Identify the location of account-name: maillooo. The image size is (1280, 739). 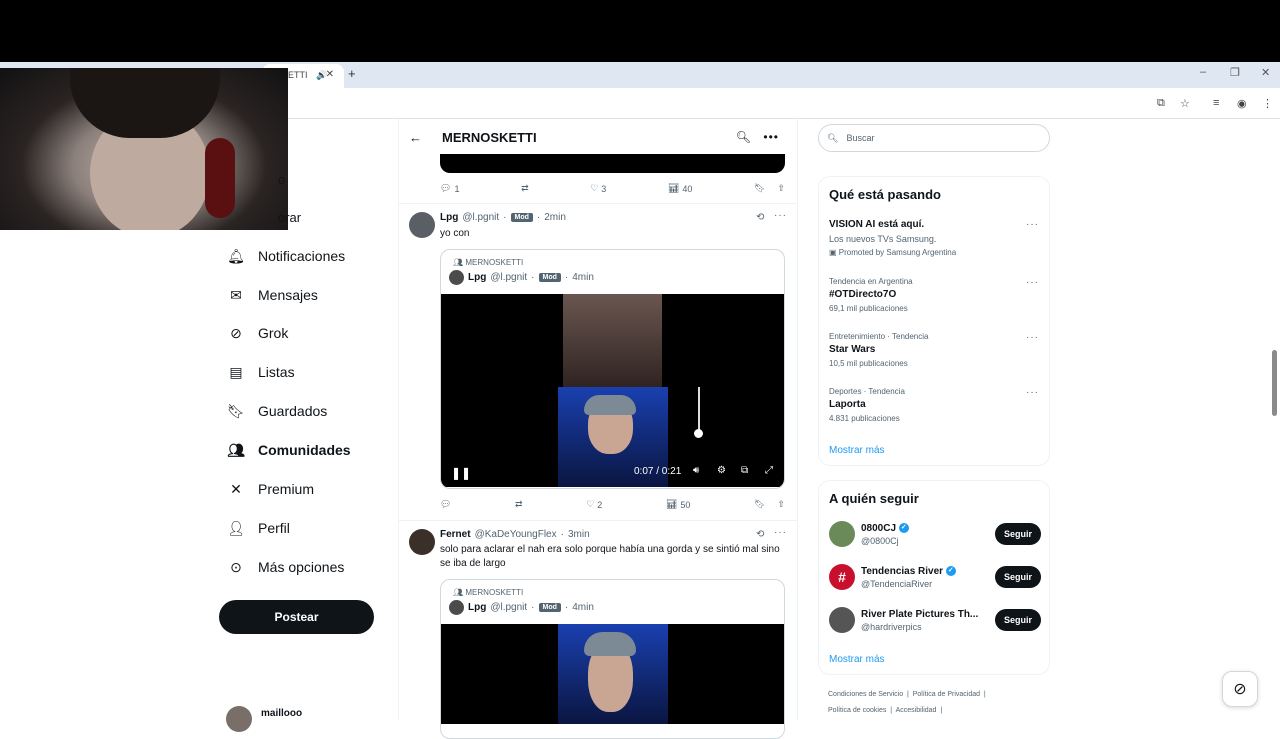
(281, 713).